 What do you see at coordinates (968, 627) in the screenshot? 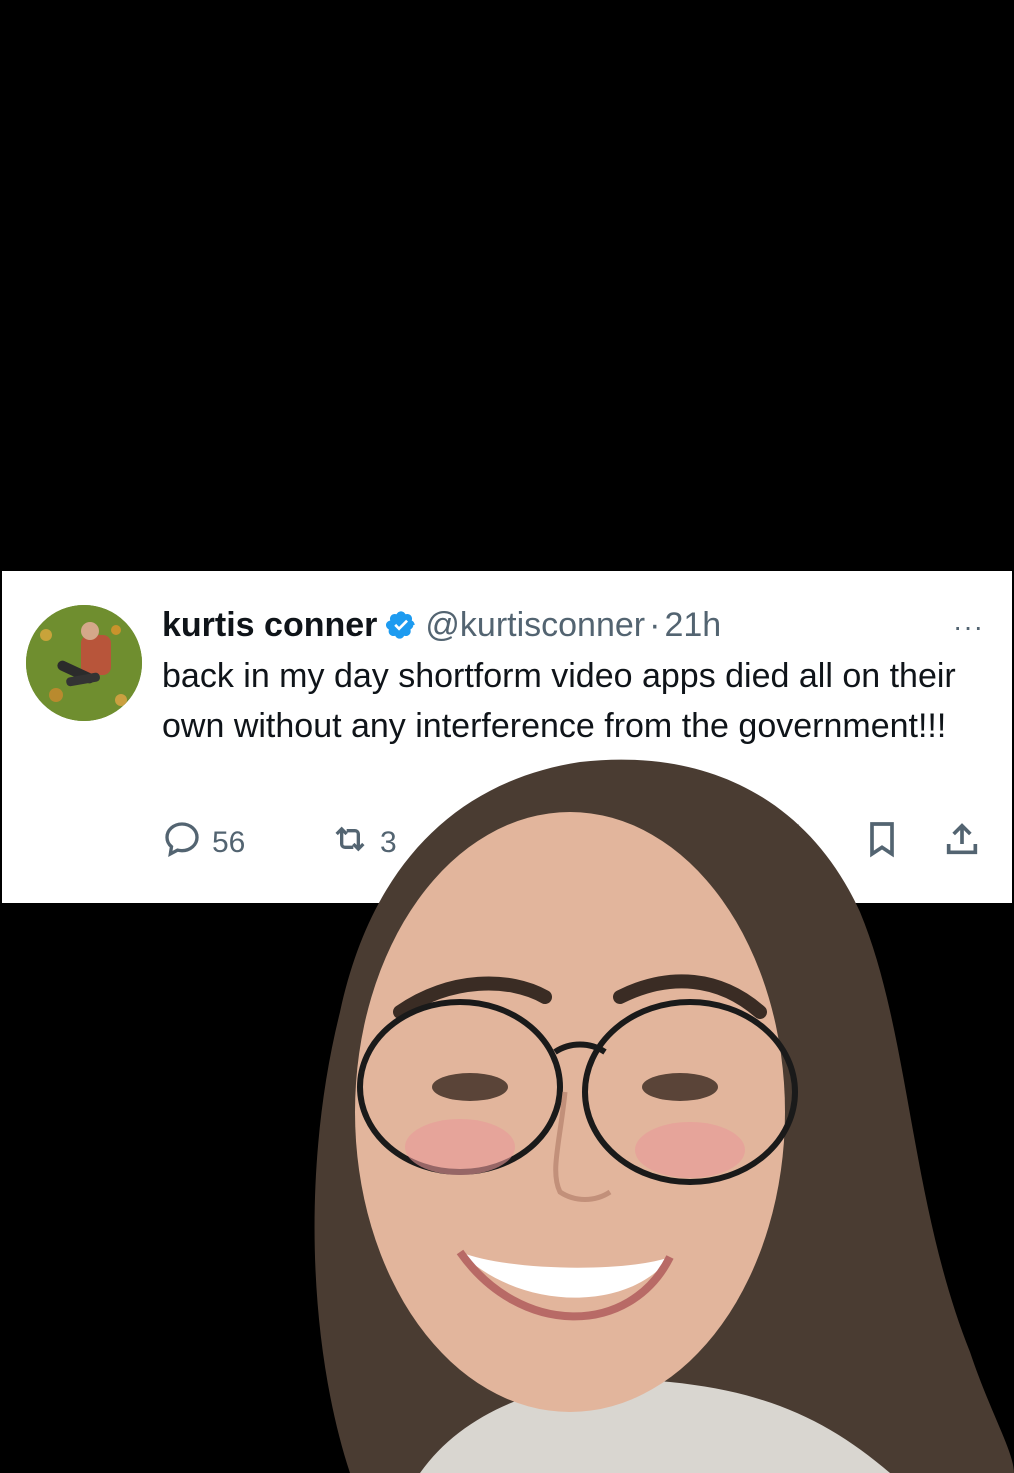
I see `more-options-icon: ···` at bounding box center [968, 627].